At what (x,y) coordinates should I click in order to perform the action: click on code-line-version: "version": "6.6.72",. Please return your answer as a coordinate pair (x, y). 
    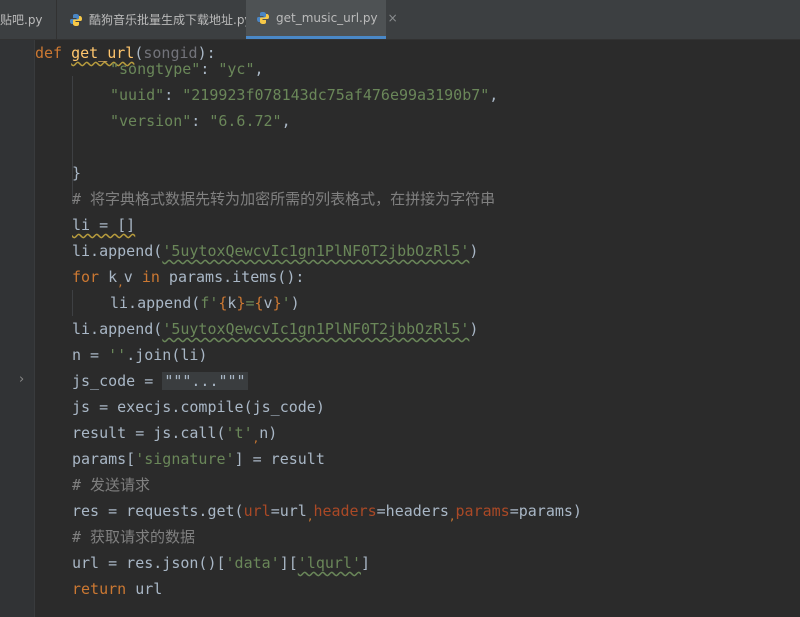
    Looking at the image, I should click on (200, 121).